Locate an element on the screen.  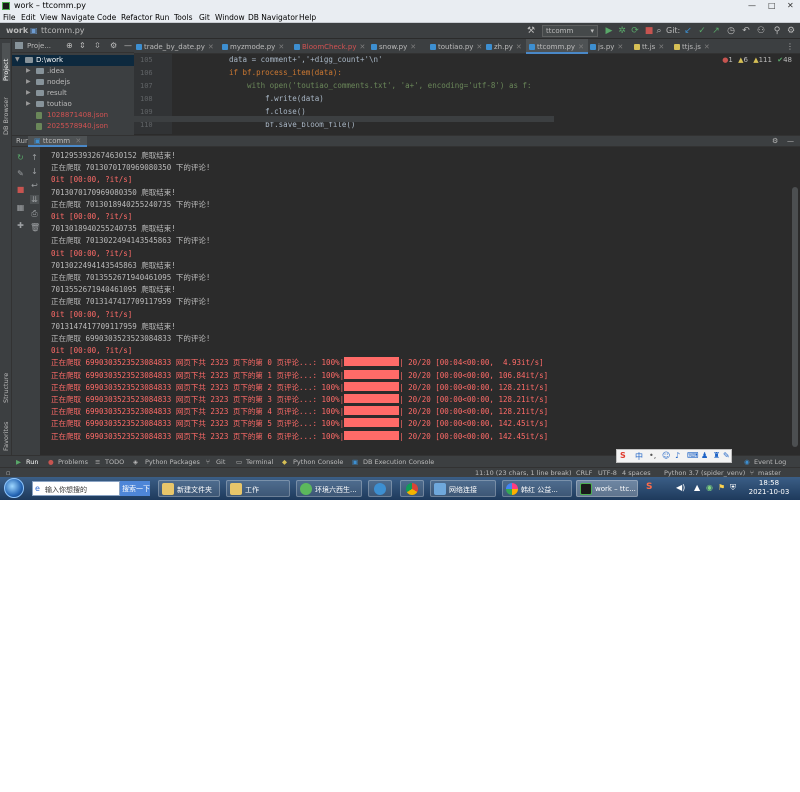
caret-position: 11:10 (23 chars, 1 line break) is located at coordinates (523, 473).